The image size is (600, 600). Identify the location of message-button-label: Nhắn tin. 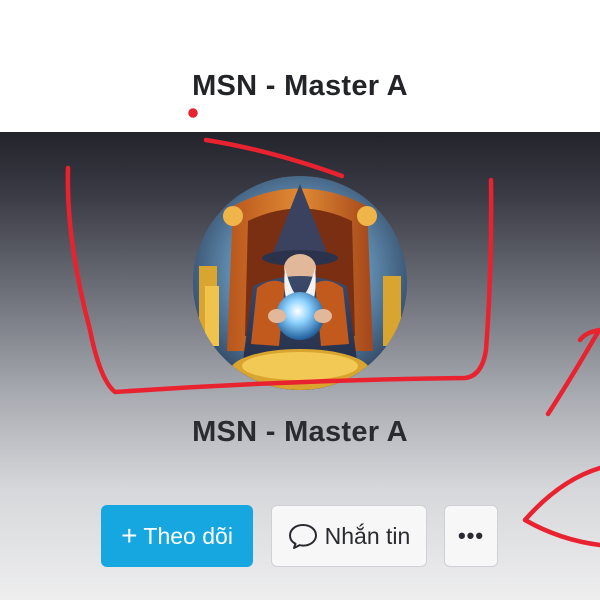
(367, 535).